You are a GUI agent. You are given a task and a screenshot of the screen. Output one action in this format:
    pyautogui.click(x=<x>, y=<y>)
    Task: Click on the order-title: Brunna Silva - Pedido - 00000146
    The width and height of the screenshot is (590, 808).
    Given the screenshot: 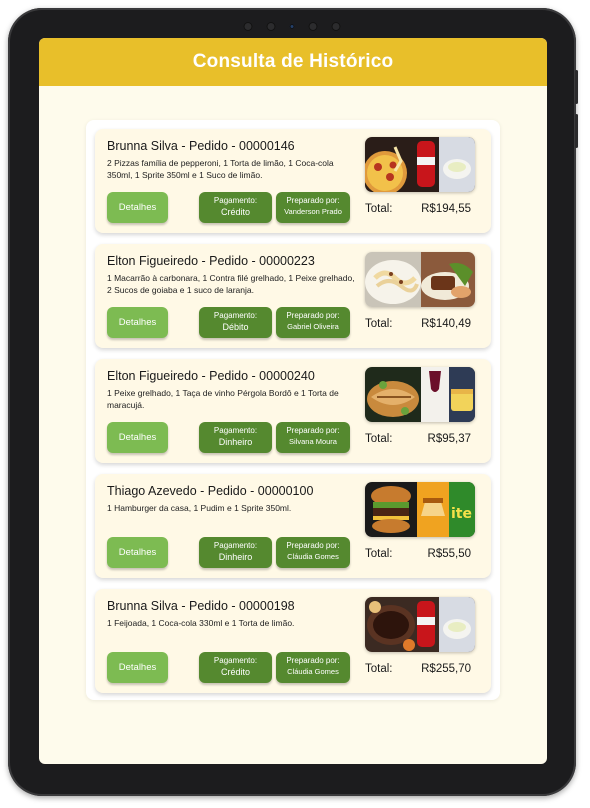 What is the action you would take?
    pyautogui.click(x=201, y=146)
    